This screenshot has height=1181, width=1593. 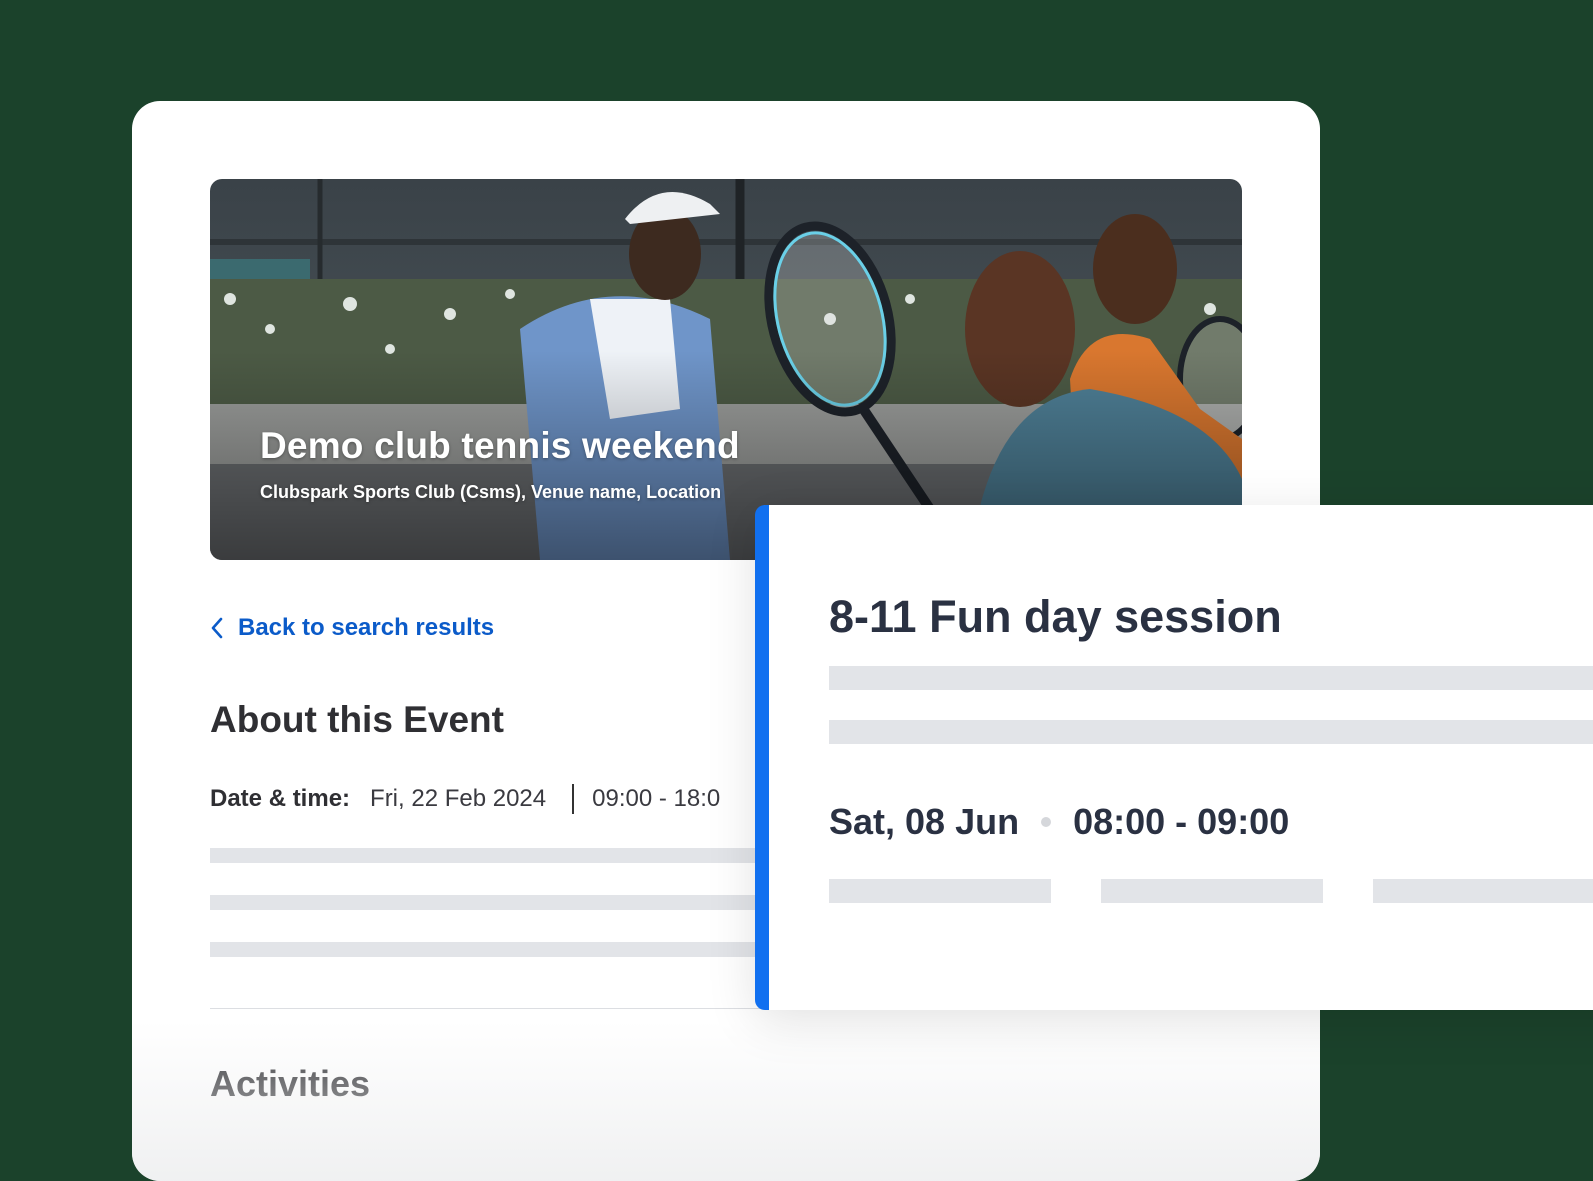 I want to click on event-title: Demo club tennis weekend, so click(x=500, y=445).